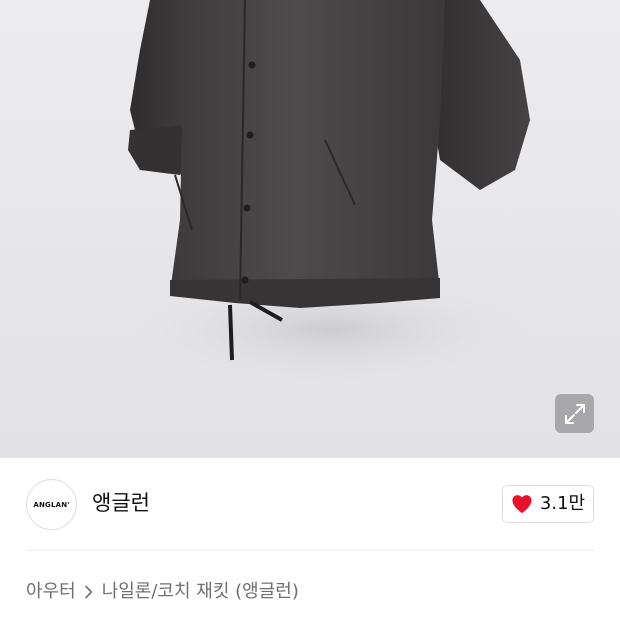  What do you see at coordinates (200, 592) in the screenshot?
I see `breadcrumb-subcategory: 나일론/코치 재킷 (앵글런)` at bounding box center [200, 592].